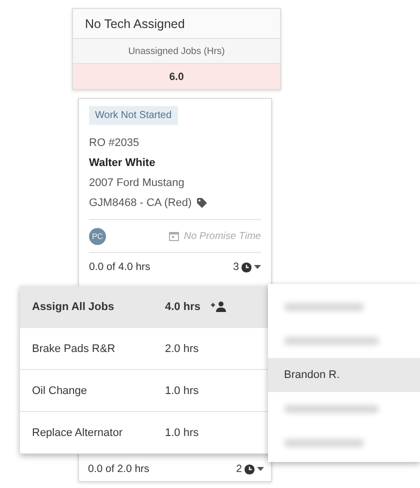 The height and width of the screenshot is (488, 420). I want to click on hours-text: 0.0 of 4.0 hrs, so click(119, 267).